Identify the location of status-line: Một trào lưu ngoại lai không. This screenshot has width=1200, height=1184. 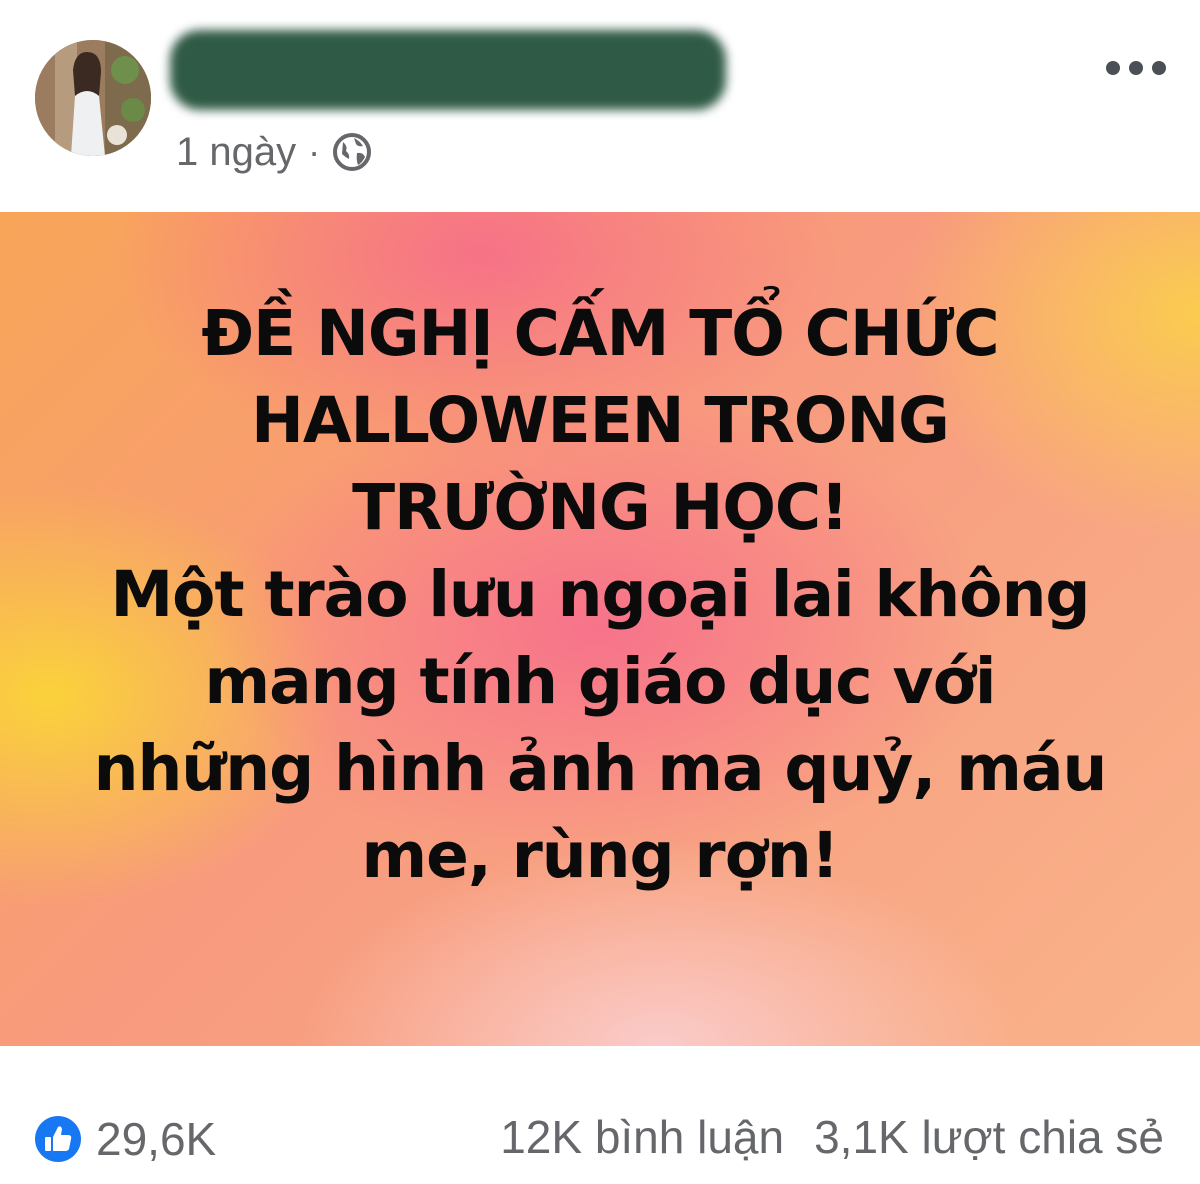
(600, 594).